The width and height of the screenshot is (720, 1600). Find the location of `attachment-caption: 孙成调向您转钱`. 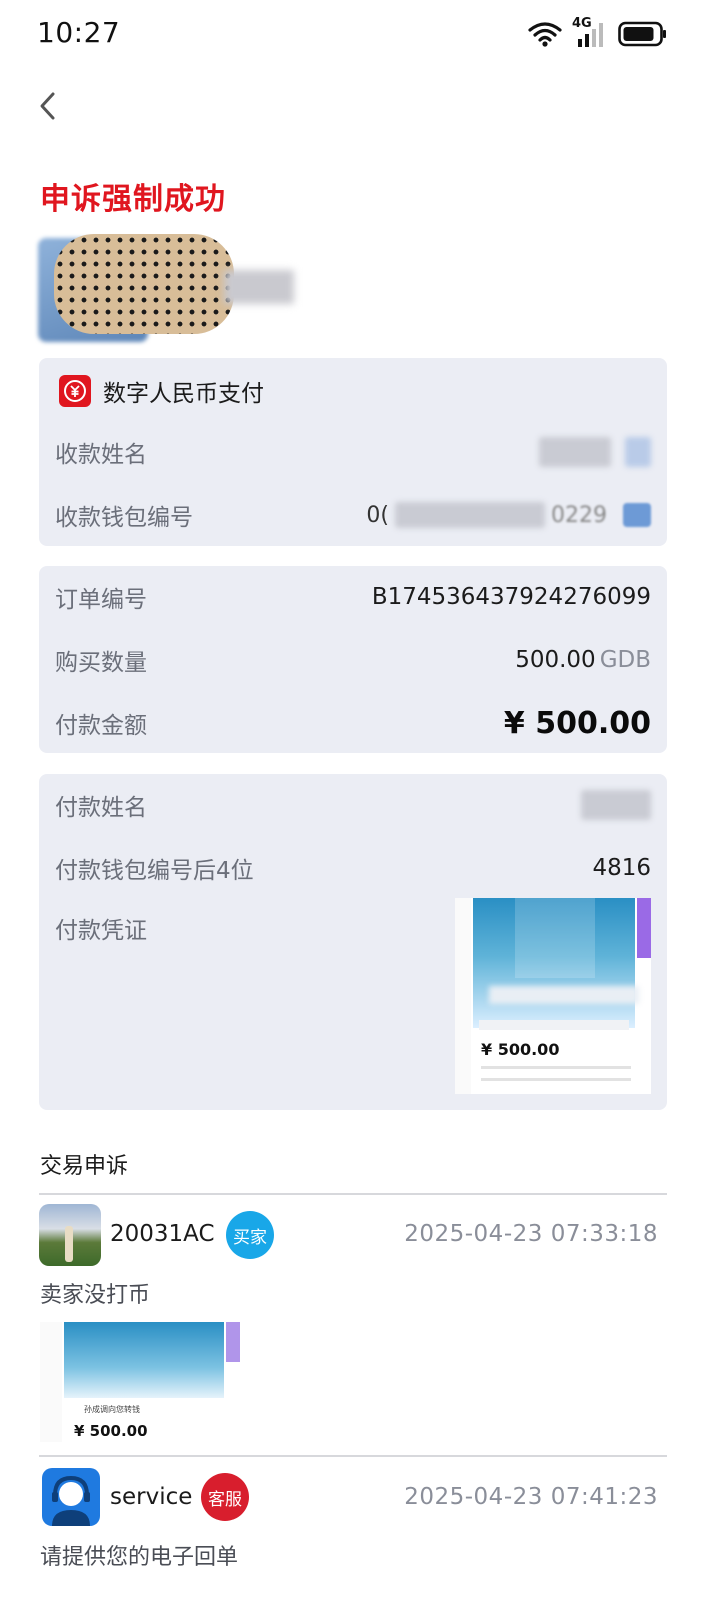

attachment-caption: 孙成调向您转钱 is located at coordinates (112, 1409).